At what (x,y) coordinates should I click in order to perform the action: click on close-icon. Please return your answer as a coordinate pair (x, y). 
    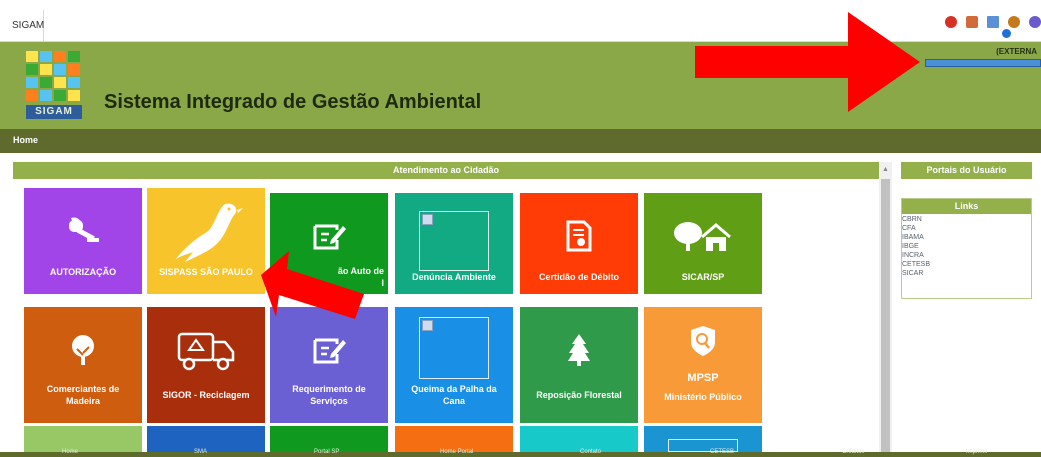
    Looking at the image, I should click on (951, 22).